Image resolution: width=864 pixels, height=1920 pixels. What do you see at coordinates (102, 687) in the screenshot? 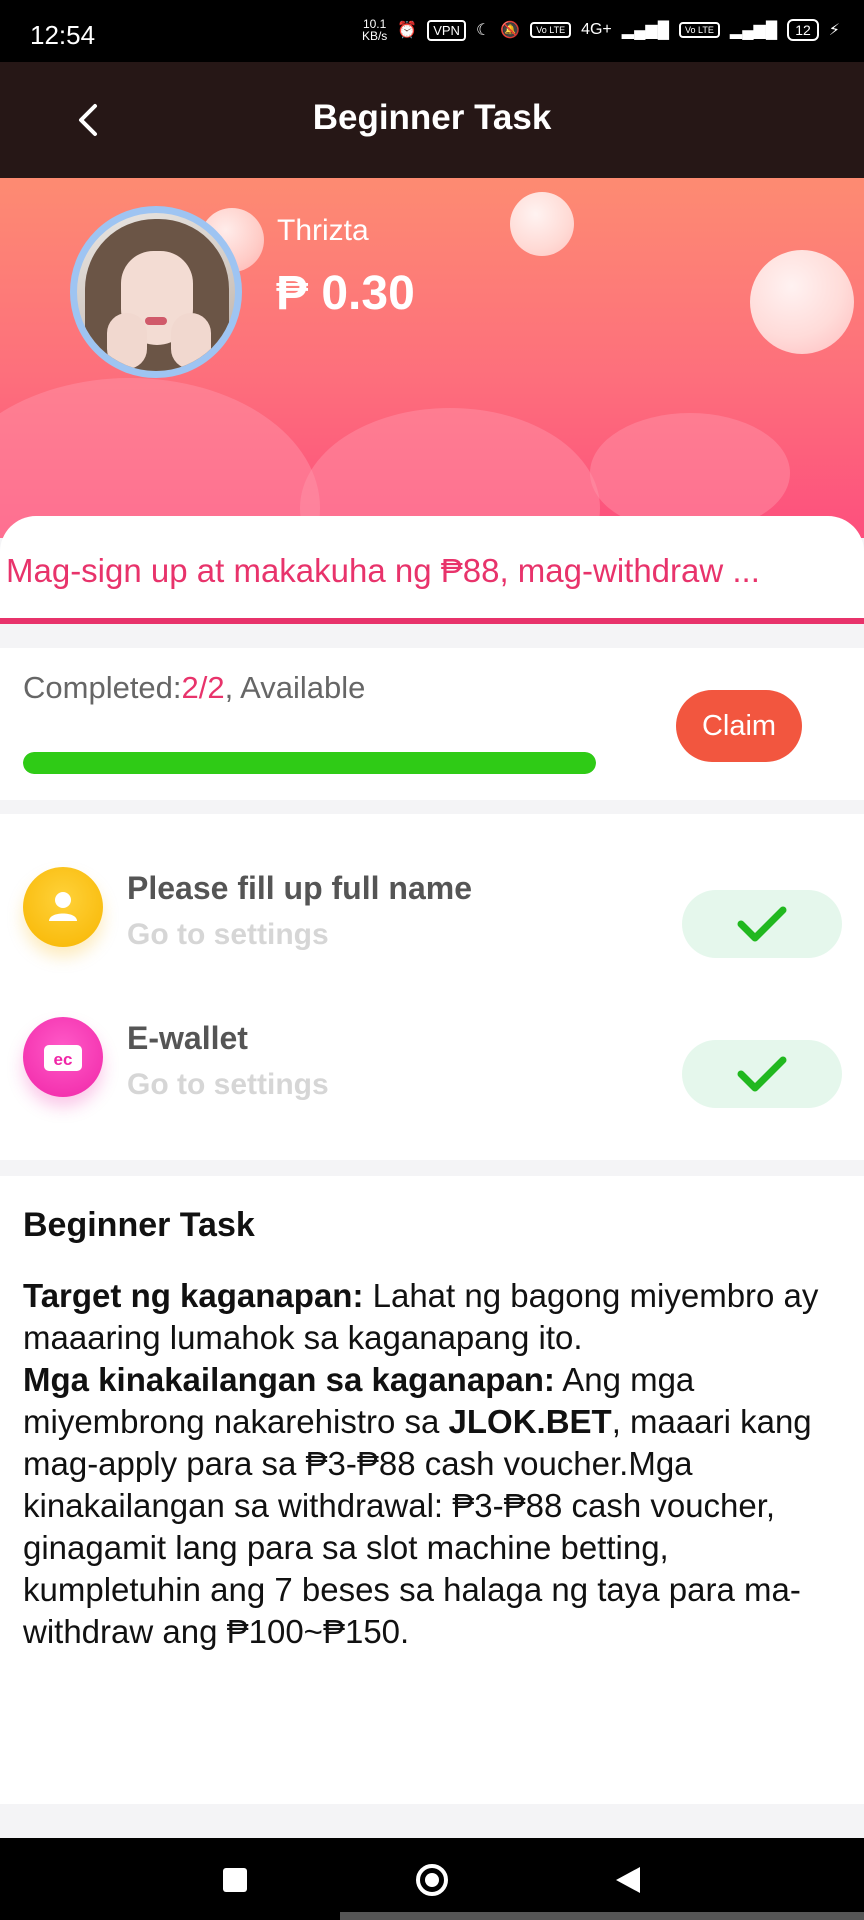
I see `progress-label: Completed:` at bounding box center [102, 687].